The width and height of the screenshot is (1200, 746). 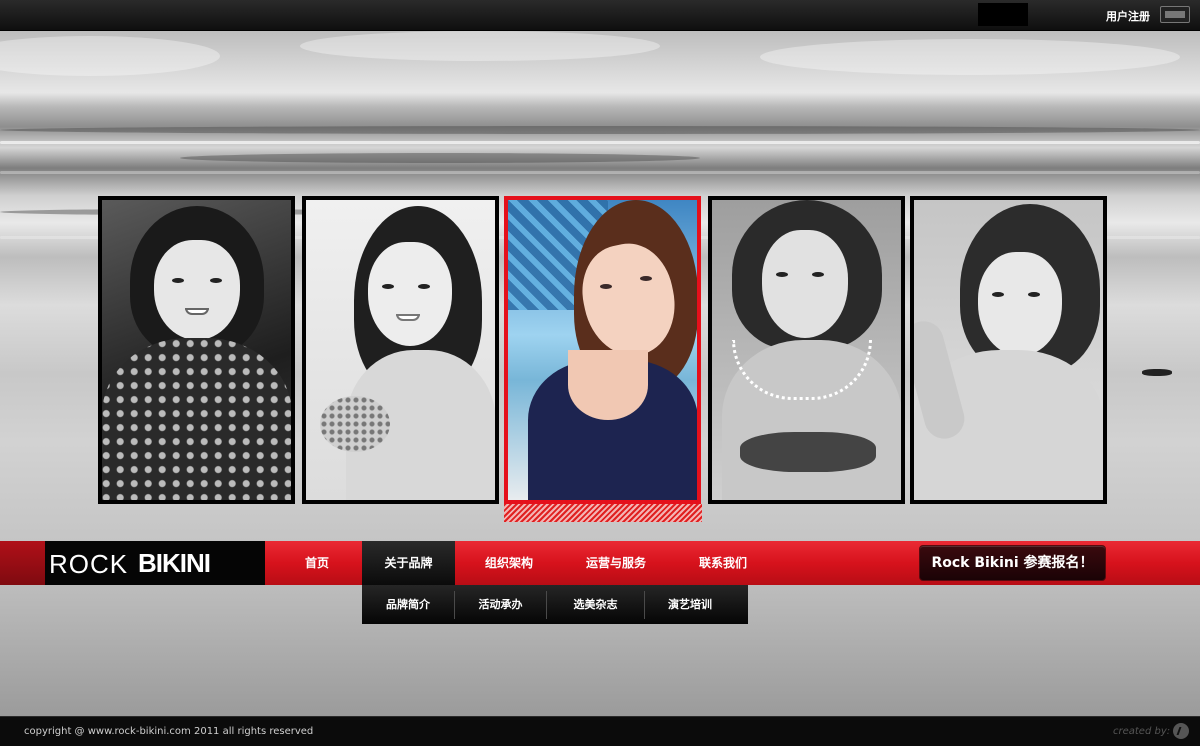 I want to click on submenu-item-brand-intro: 品牌简介, so click(x=408, y=604).